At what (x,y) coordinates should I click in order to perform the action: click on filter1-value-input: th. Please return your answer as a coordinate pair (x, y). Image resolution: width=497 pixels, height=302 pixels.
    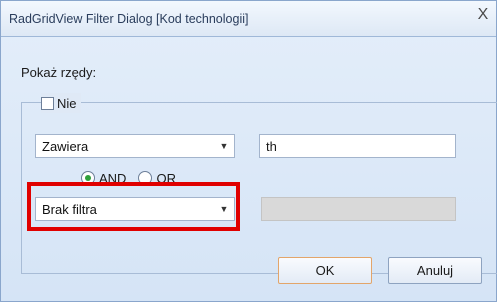
    Looking at the image, I should click on (357, 146).